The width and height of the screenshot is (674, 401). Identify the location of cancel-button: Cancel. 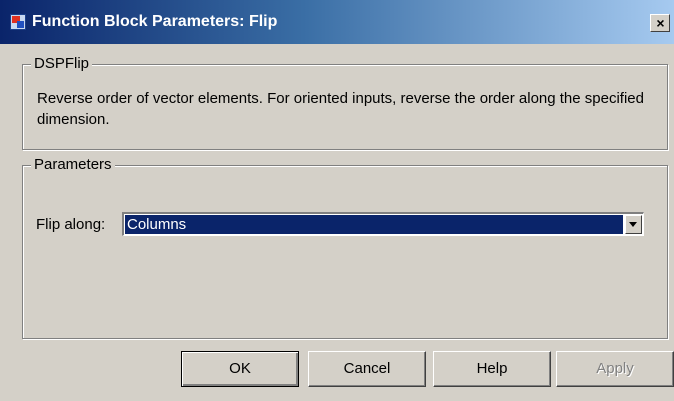
(367, 369).